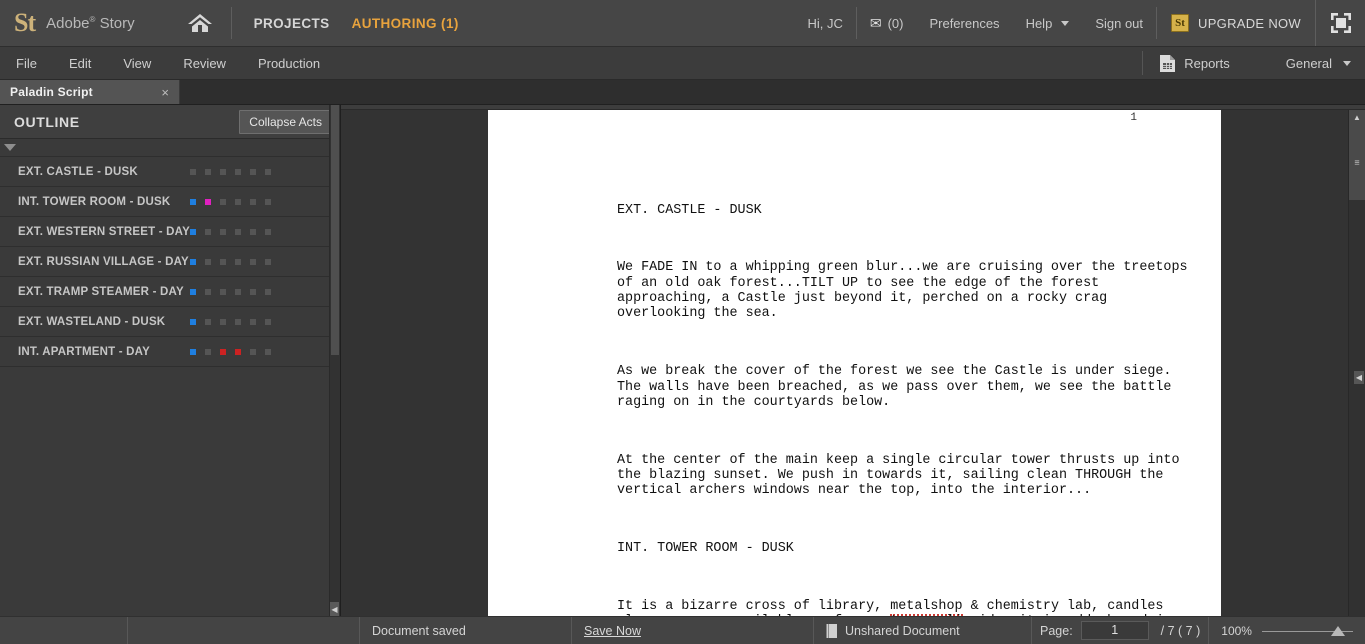  I want to click on home-button, so click(200, 23).